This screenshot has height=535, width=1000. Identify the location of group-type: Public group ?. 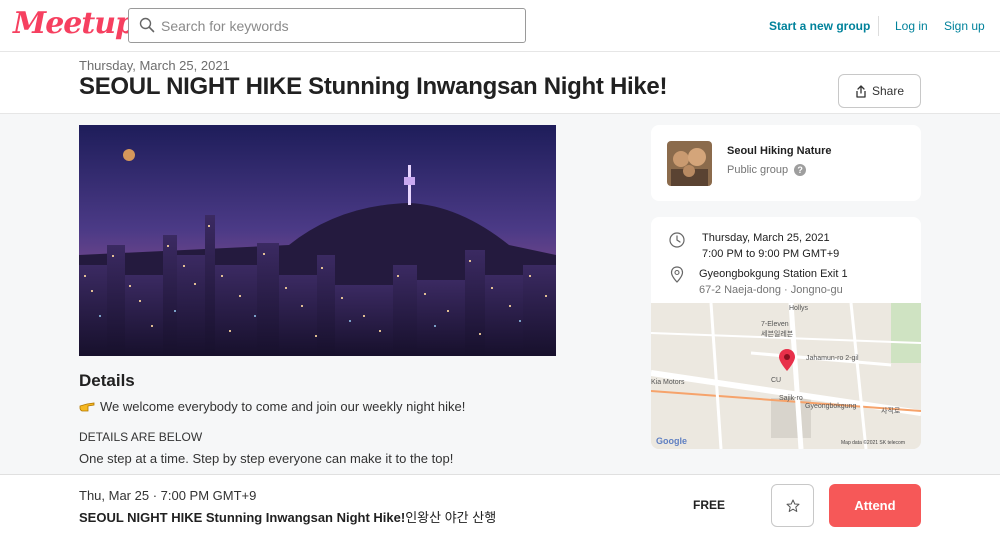
(767, 170).